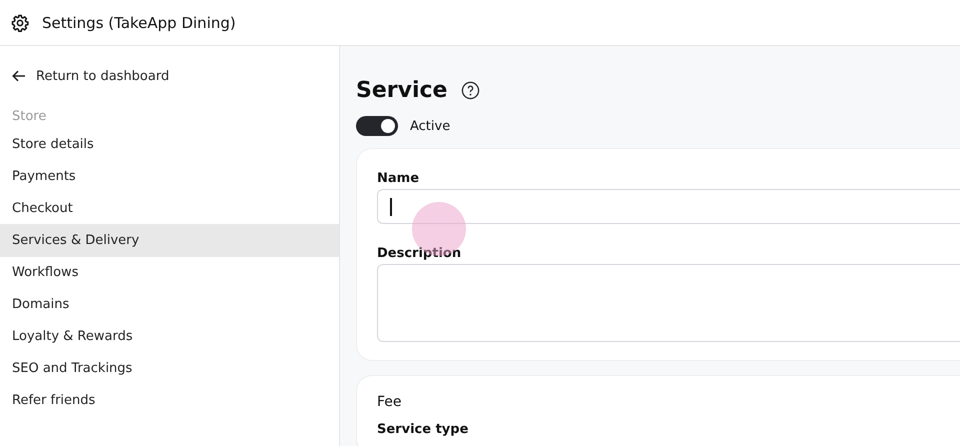 This screenshot has width=960, height=446. I want to click on sidebar-item: Workflows, so click(169, 272).